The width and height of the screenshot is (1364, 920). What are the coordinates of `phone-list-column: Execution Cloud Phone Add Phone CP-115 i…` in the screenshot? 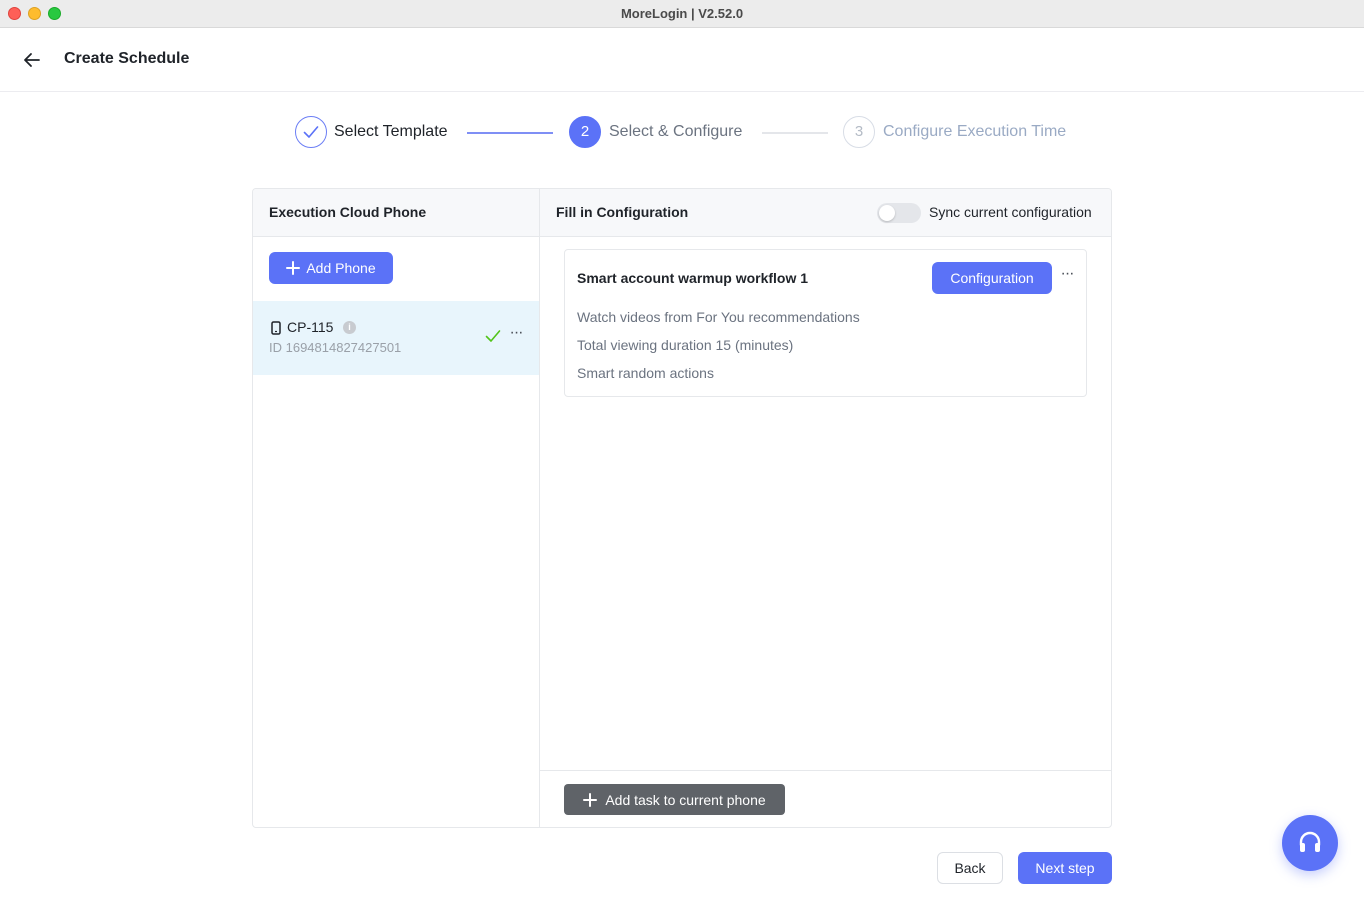 It's located at (396, 508).